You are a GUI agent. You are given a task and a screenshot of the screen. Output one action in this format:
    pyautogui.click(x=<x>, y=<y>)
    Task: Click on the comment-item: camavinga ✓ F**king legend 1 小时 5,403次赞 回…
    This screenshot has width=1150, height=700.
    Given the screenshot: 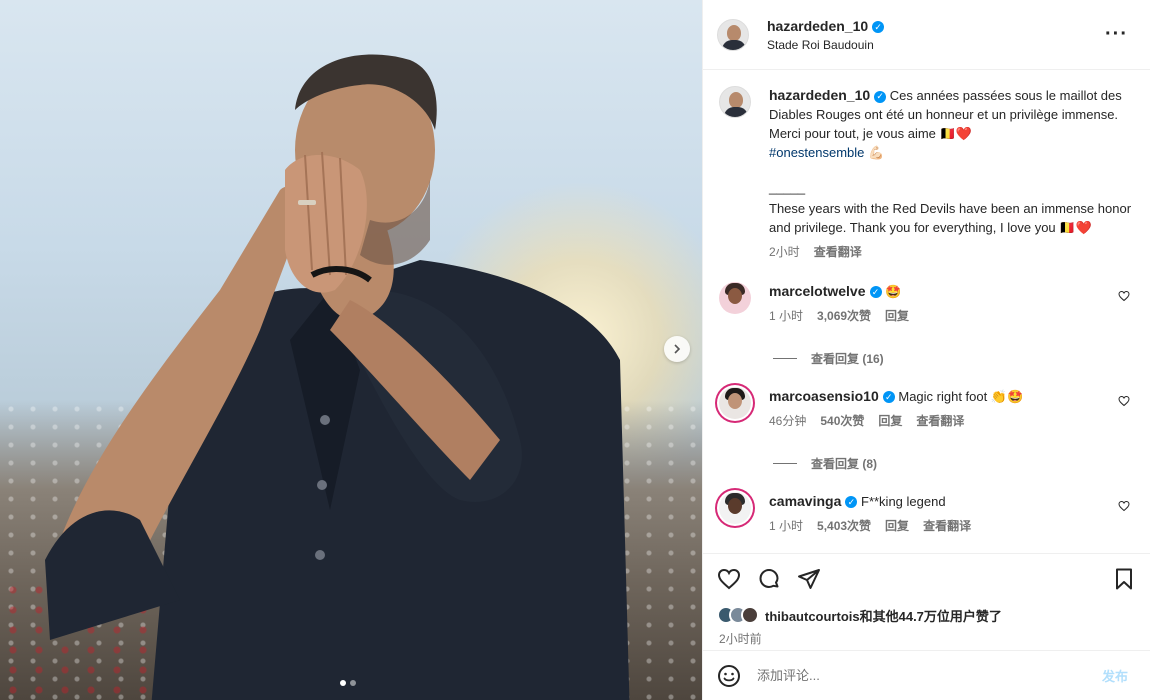 What is the action you would take?
    pyautogui.click(x=926, y=513)
    